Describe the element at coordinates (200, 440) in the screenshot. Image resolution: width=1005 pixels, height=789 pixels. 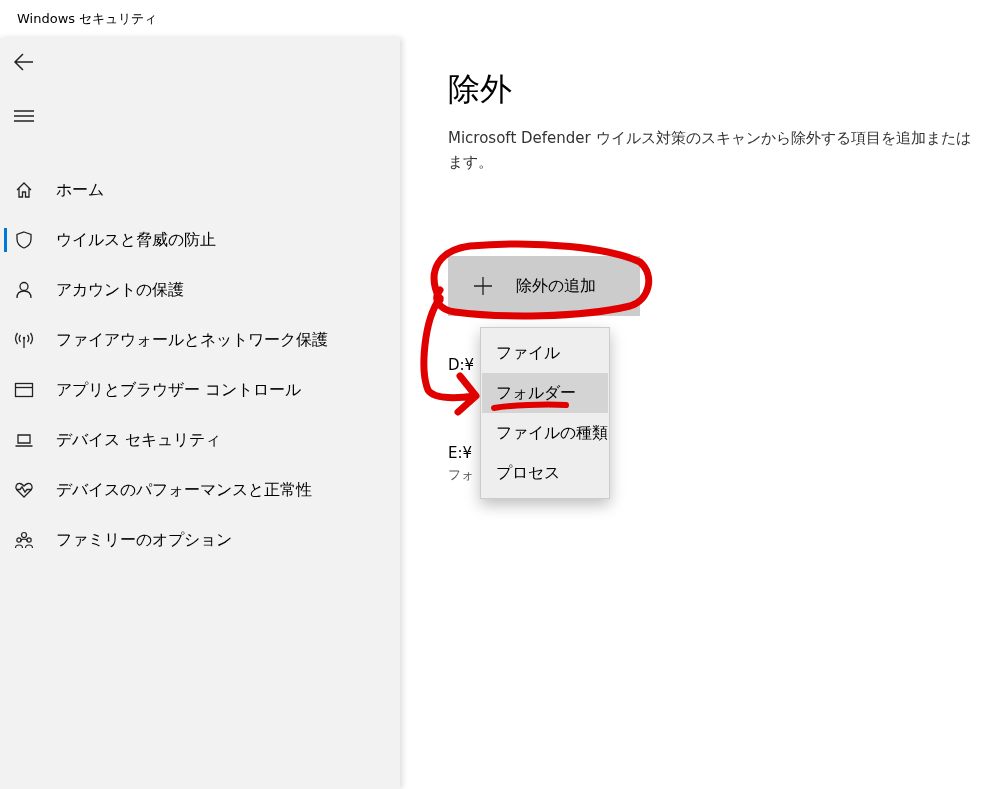
I see `nav-item: デバイス セキュリティ` at that location.